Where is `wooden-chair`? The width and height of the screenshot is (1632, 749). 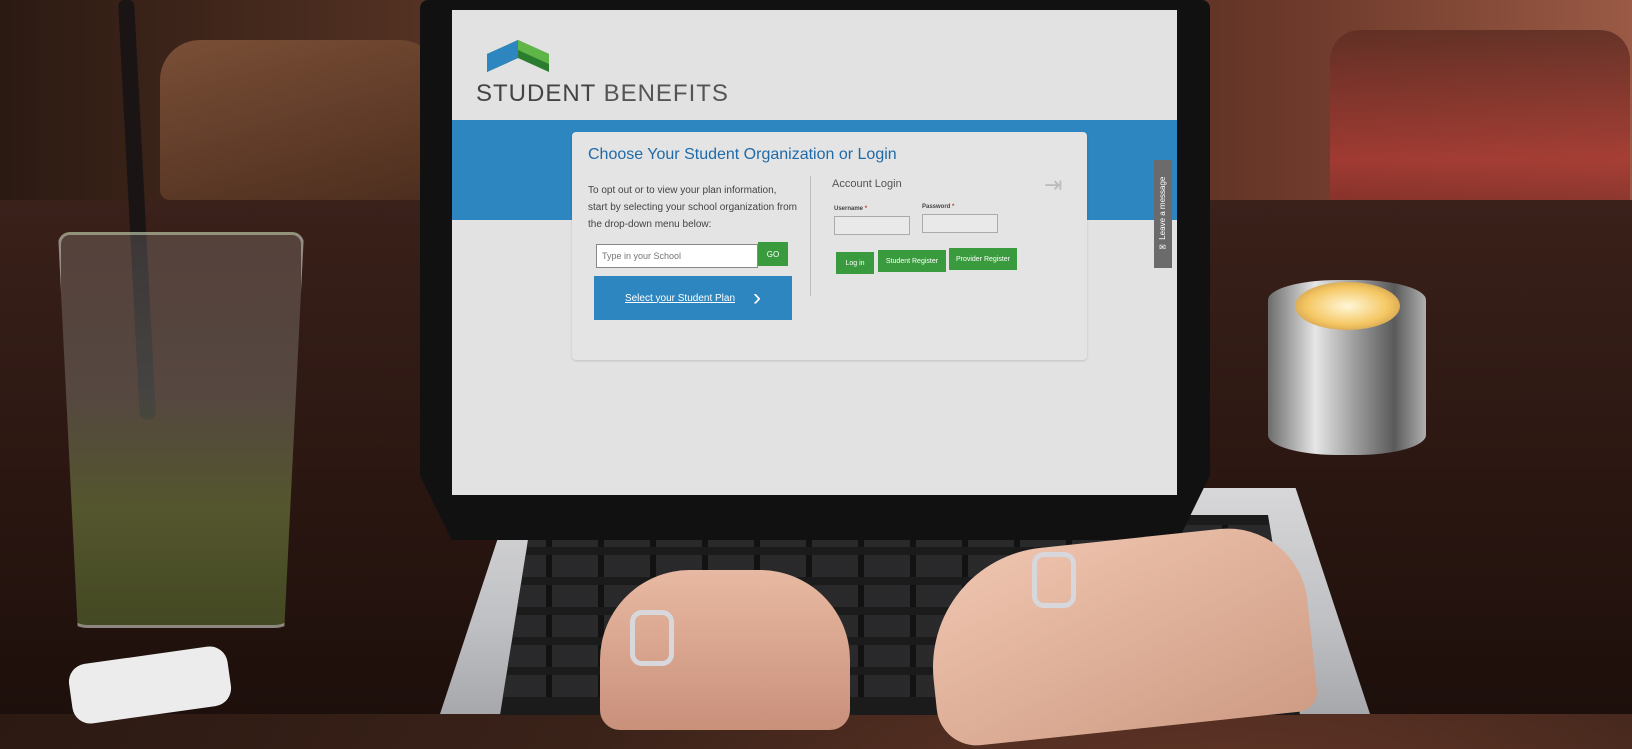
wooden-chair is located at coordinates (300, 120).